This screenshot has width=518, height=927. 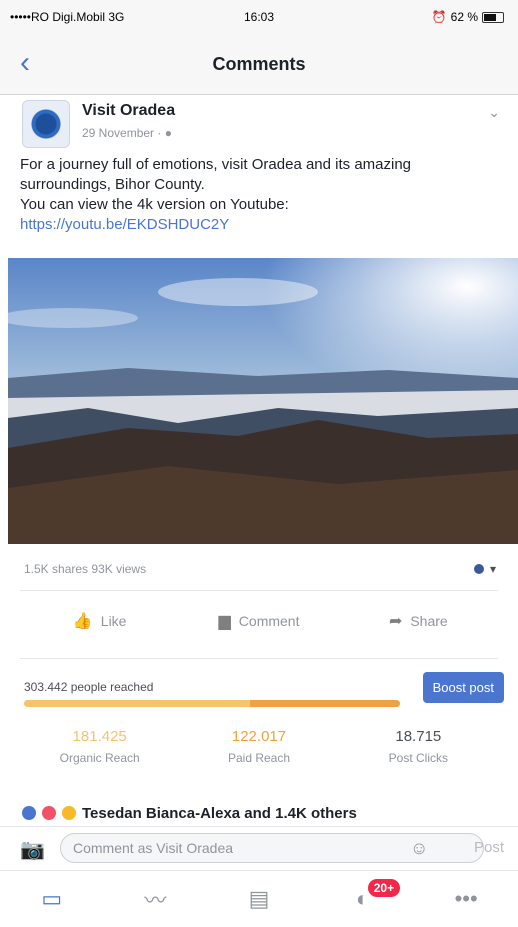 What do you see at coordinates (224, 621) in the screenshot?
I see `speech-bubble-icon: ▆` at bounding box center [224, 621].